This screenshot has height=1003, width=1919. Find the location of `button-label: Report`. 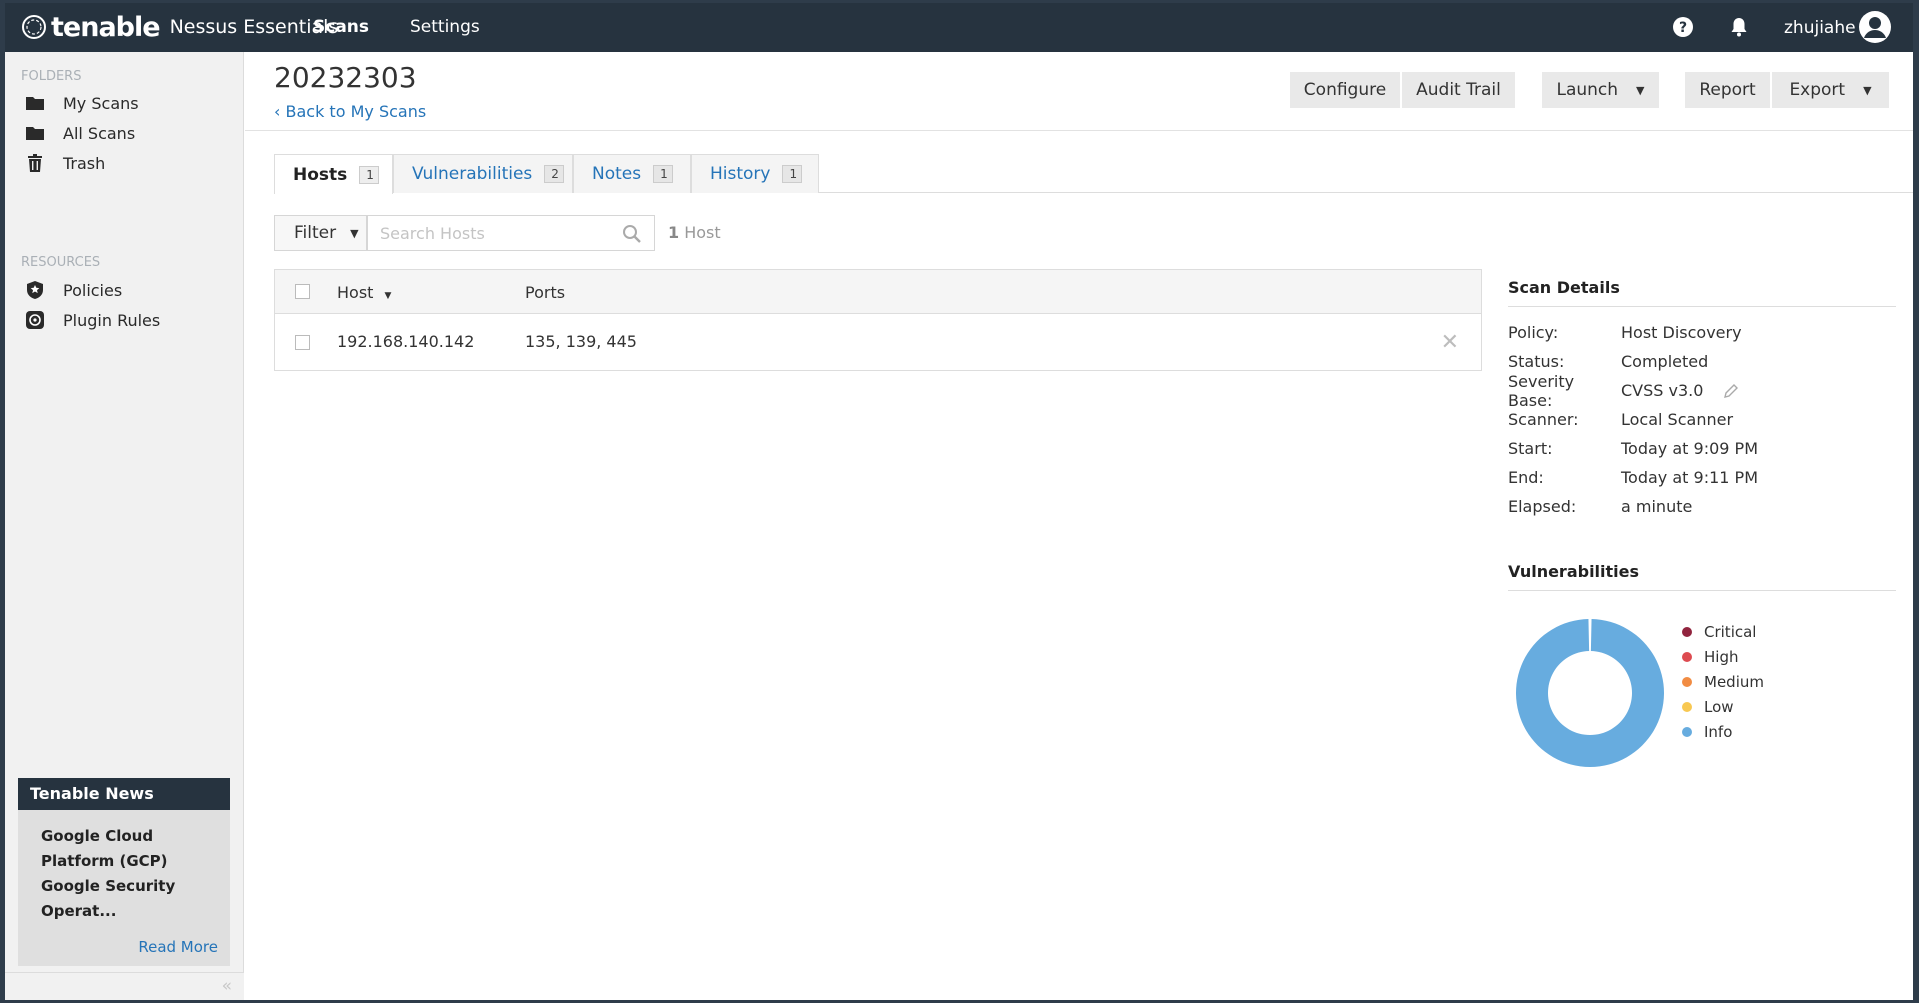

button-label: Report is located at coordinates (1727, 90).